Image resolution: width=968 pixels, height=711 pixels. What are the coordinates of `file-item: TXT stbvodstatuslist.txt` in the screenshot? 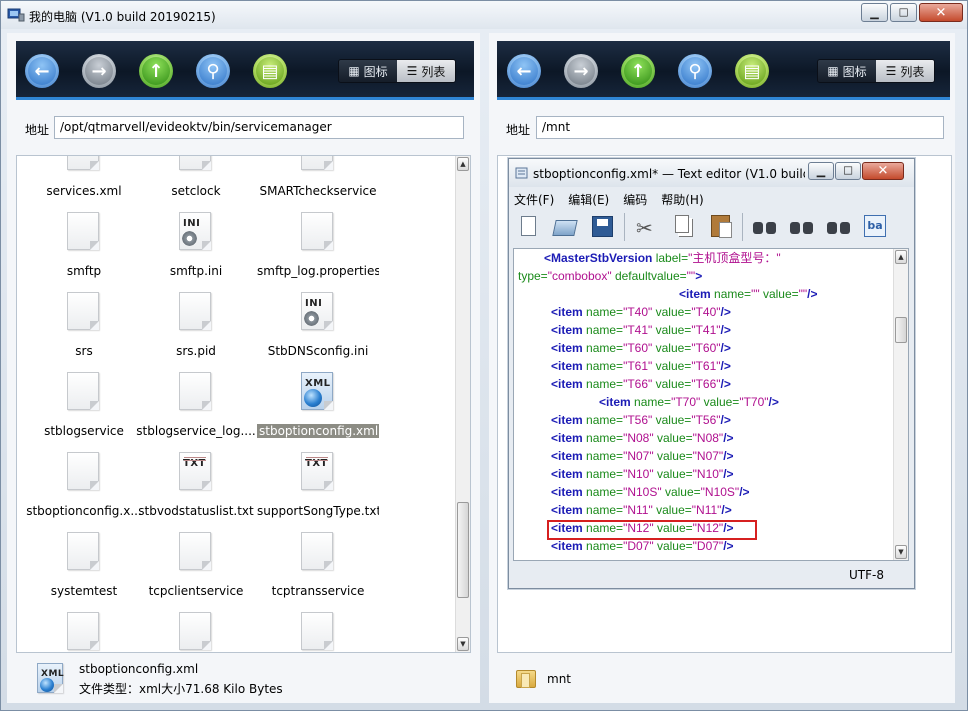 It's located at (196, 488).